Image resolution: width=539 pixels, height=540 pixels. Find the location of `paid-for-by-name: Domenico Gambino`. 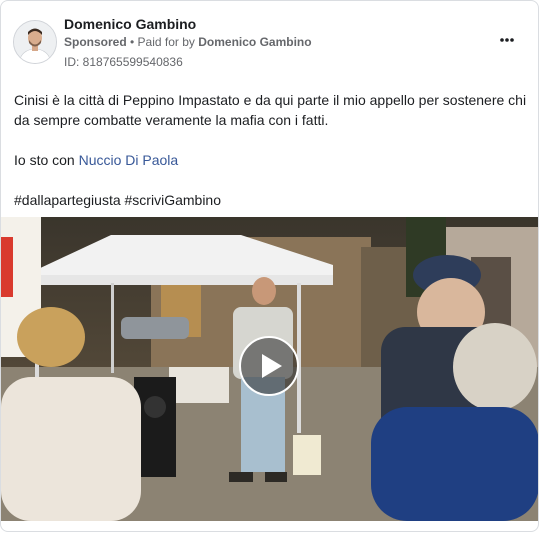

paid-for-by-name: Domenico Gambino is located at coordinates (254, 42).